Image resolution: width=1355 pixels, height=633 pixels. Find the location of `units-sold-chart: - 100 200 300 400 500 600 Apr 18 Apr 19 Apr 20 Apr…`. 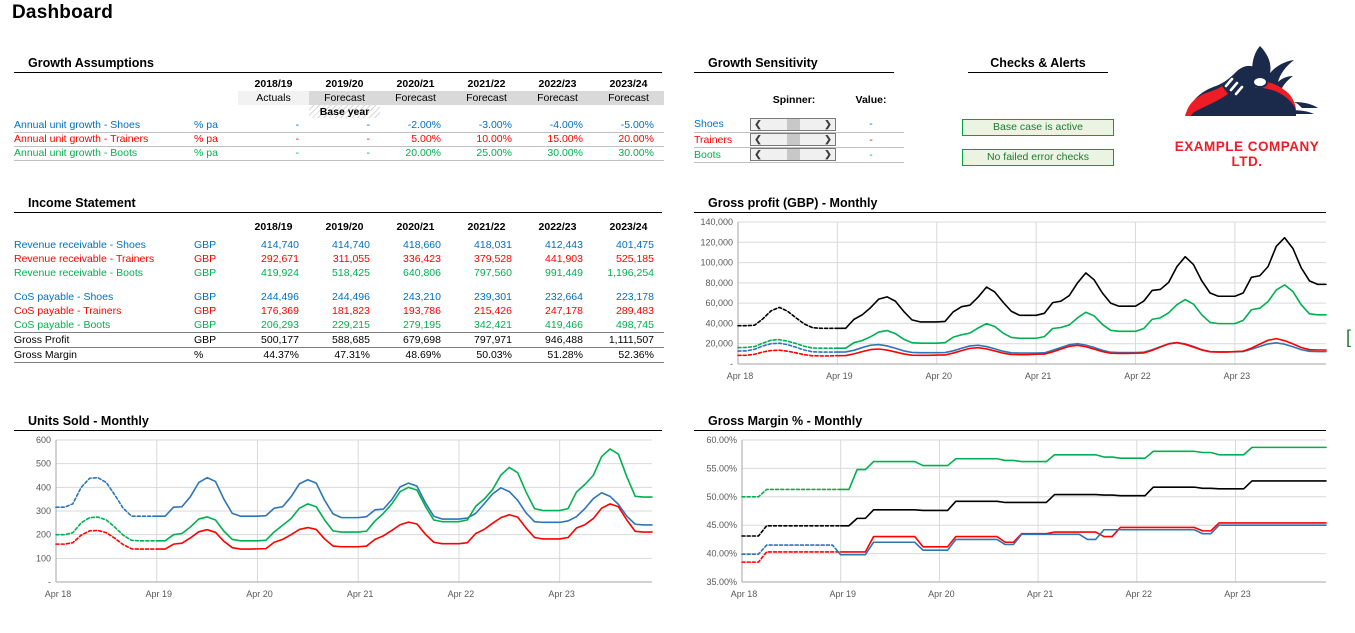

units-sold-chart: - 100 200 300 400 500 600 Apr 18 Apr 19 Apr 20 Apr… is located at coordinates (336, 527).